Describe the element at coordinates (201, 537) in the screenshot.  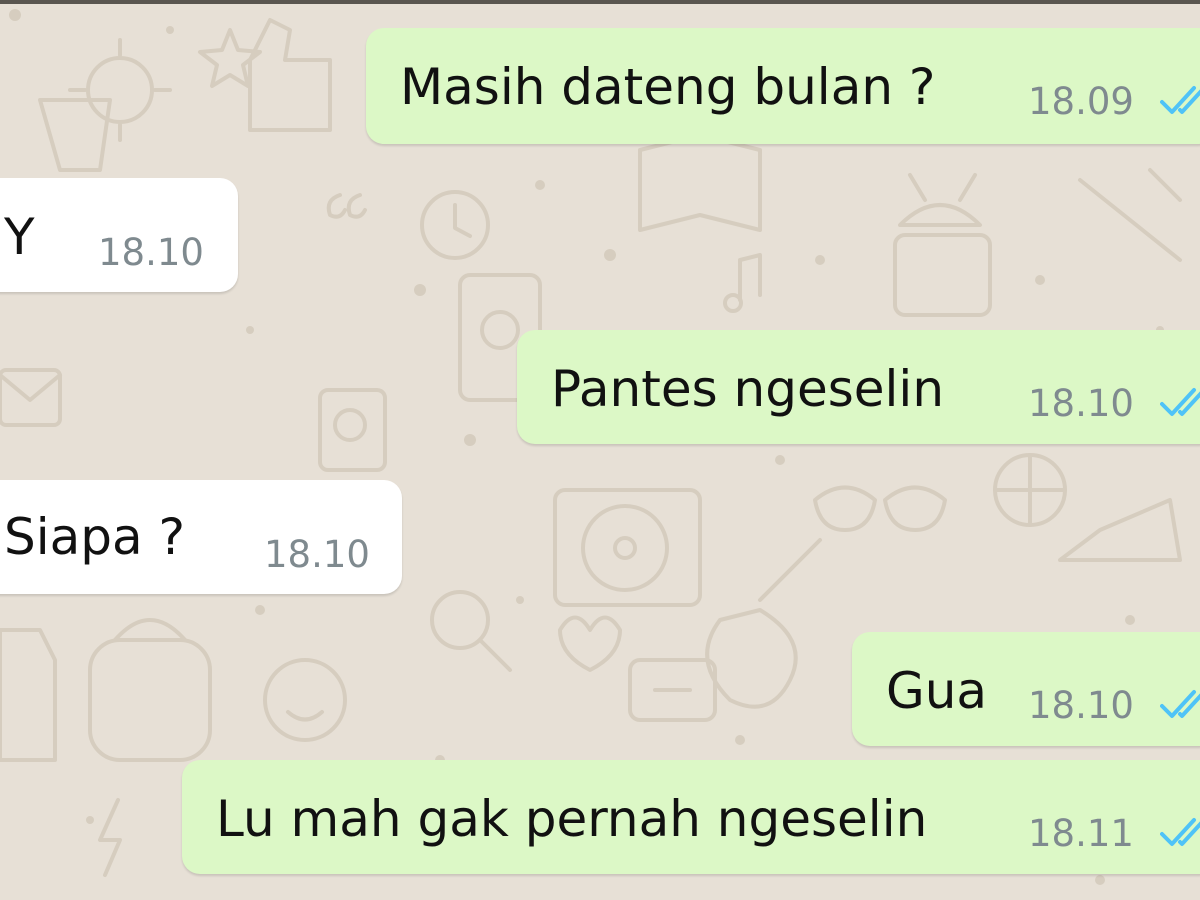
I see `incoming-message-bubble: Siapa ? 18.10` at that location.